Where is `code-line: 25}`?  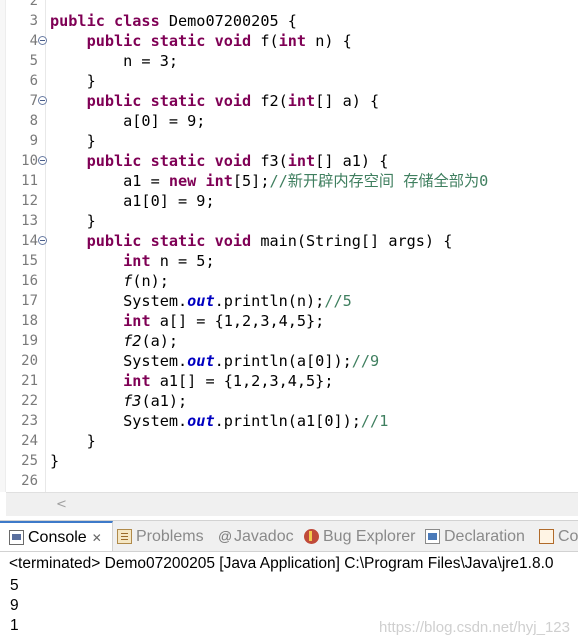 code-line: 25} is located at coordinates (289, 461).